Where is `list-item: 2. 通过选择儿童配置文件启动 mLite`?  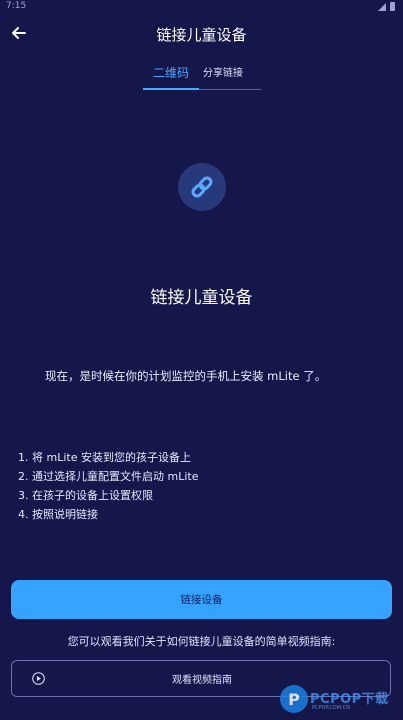
list-item: 2. 通过选择儿童配置文件启动 mLite is located at coordinates (108, 476).